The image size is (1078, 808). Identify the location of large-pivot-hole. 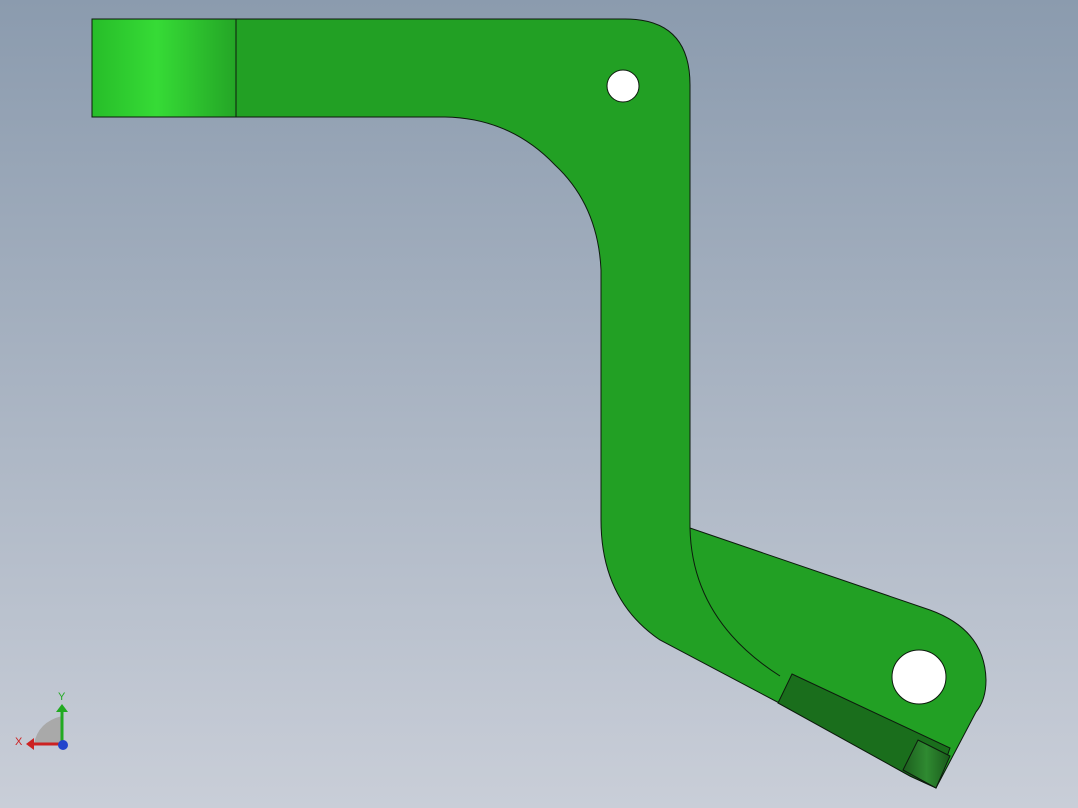
(919, 677).